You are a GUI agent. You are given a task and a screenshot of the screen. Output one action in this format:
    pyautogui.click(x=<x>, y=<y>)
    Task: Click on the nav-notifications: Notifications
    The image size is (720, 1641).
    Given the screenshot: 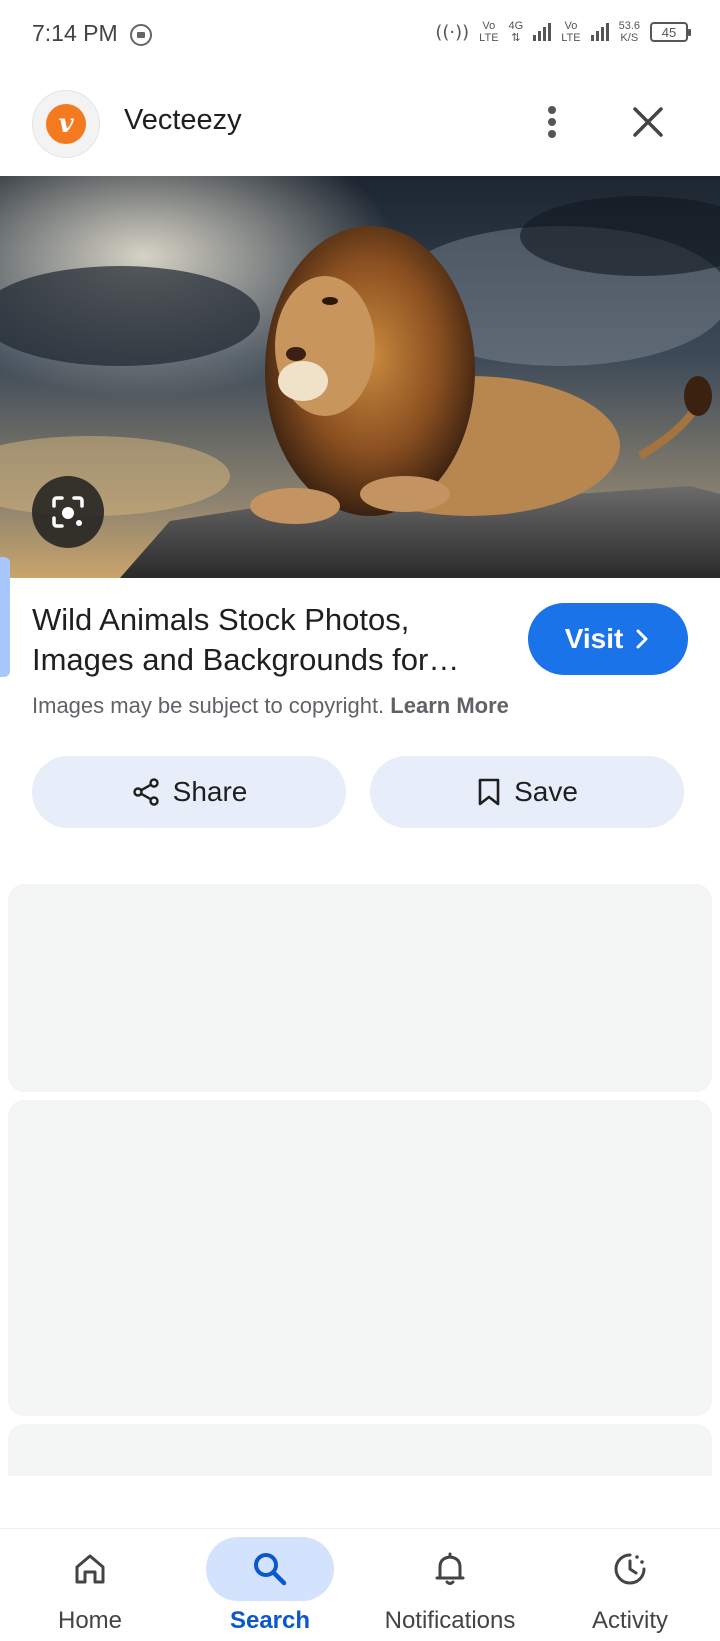 What is the action you would take?
    pyautogui.click(x=450, y=1589)
    